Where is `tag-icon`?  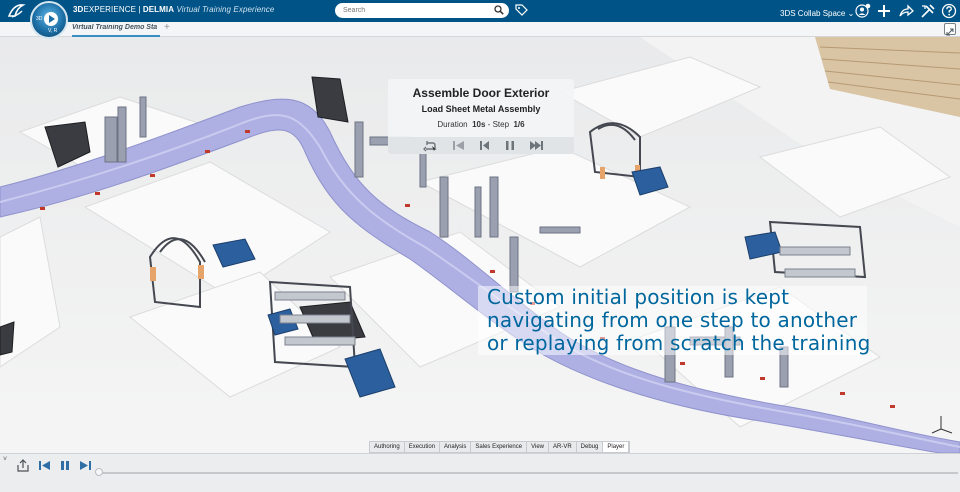
tag-icon is located at coordinates (521, 10).